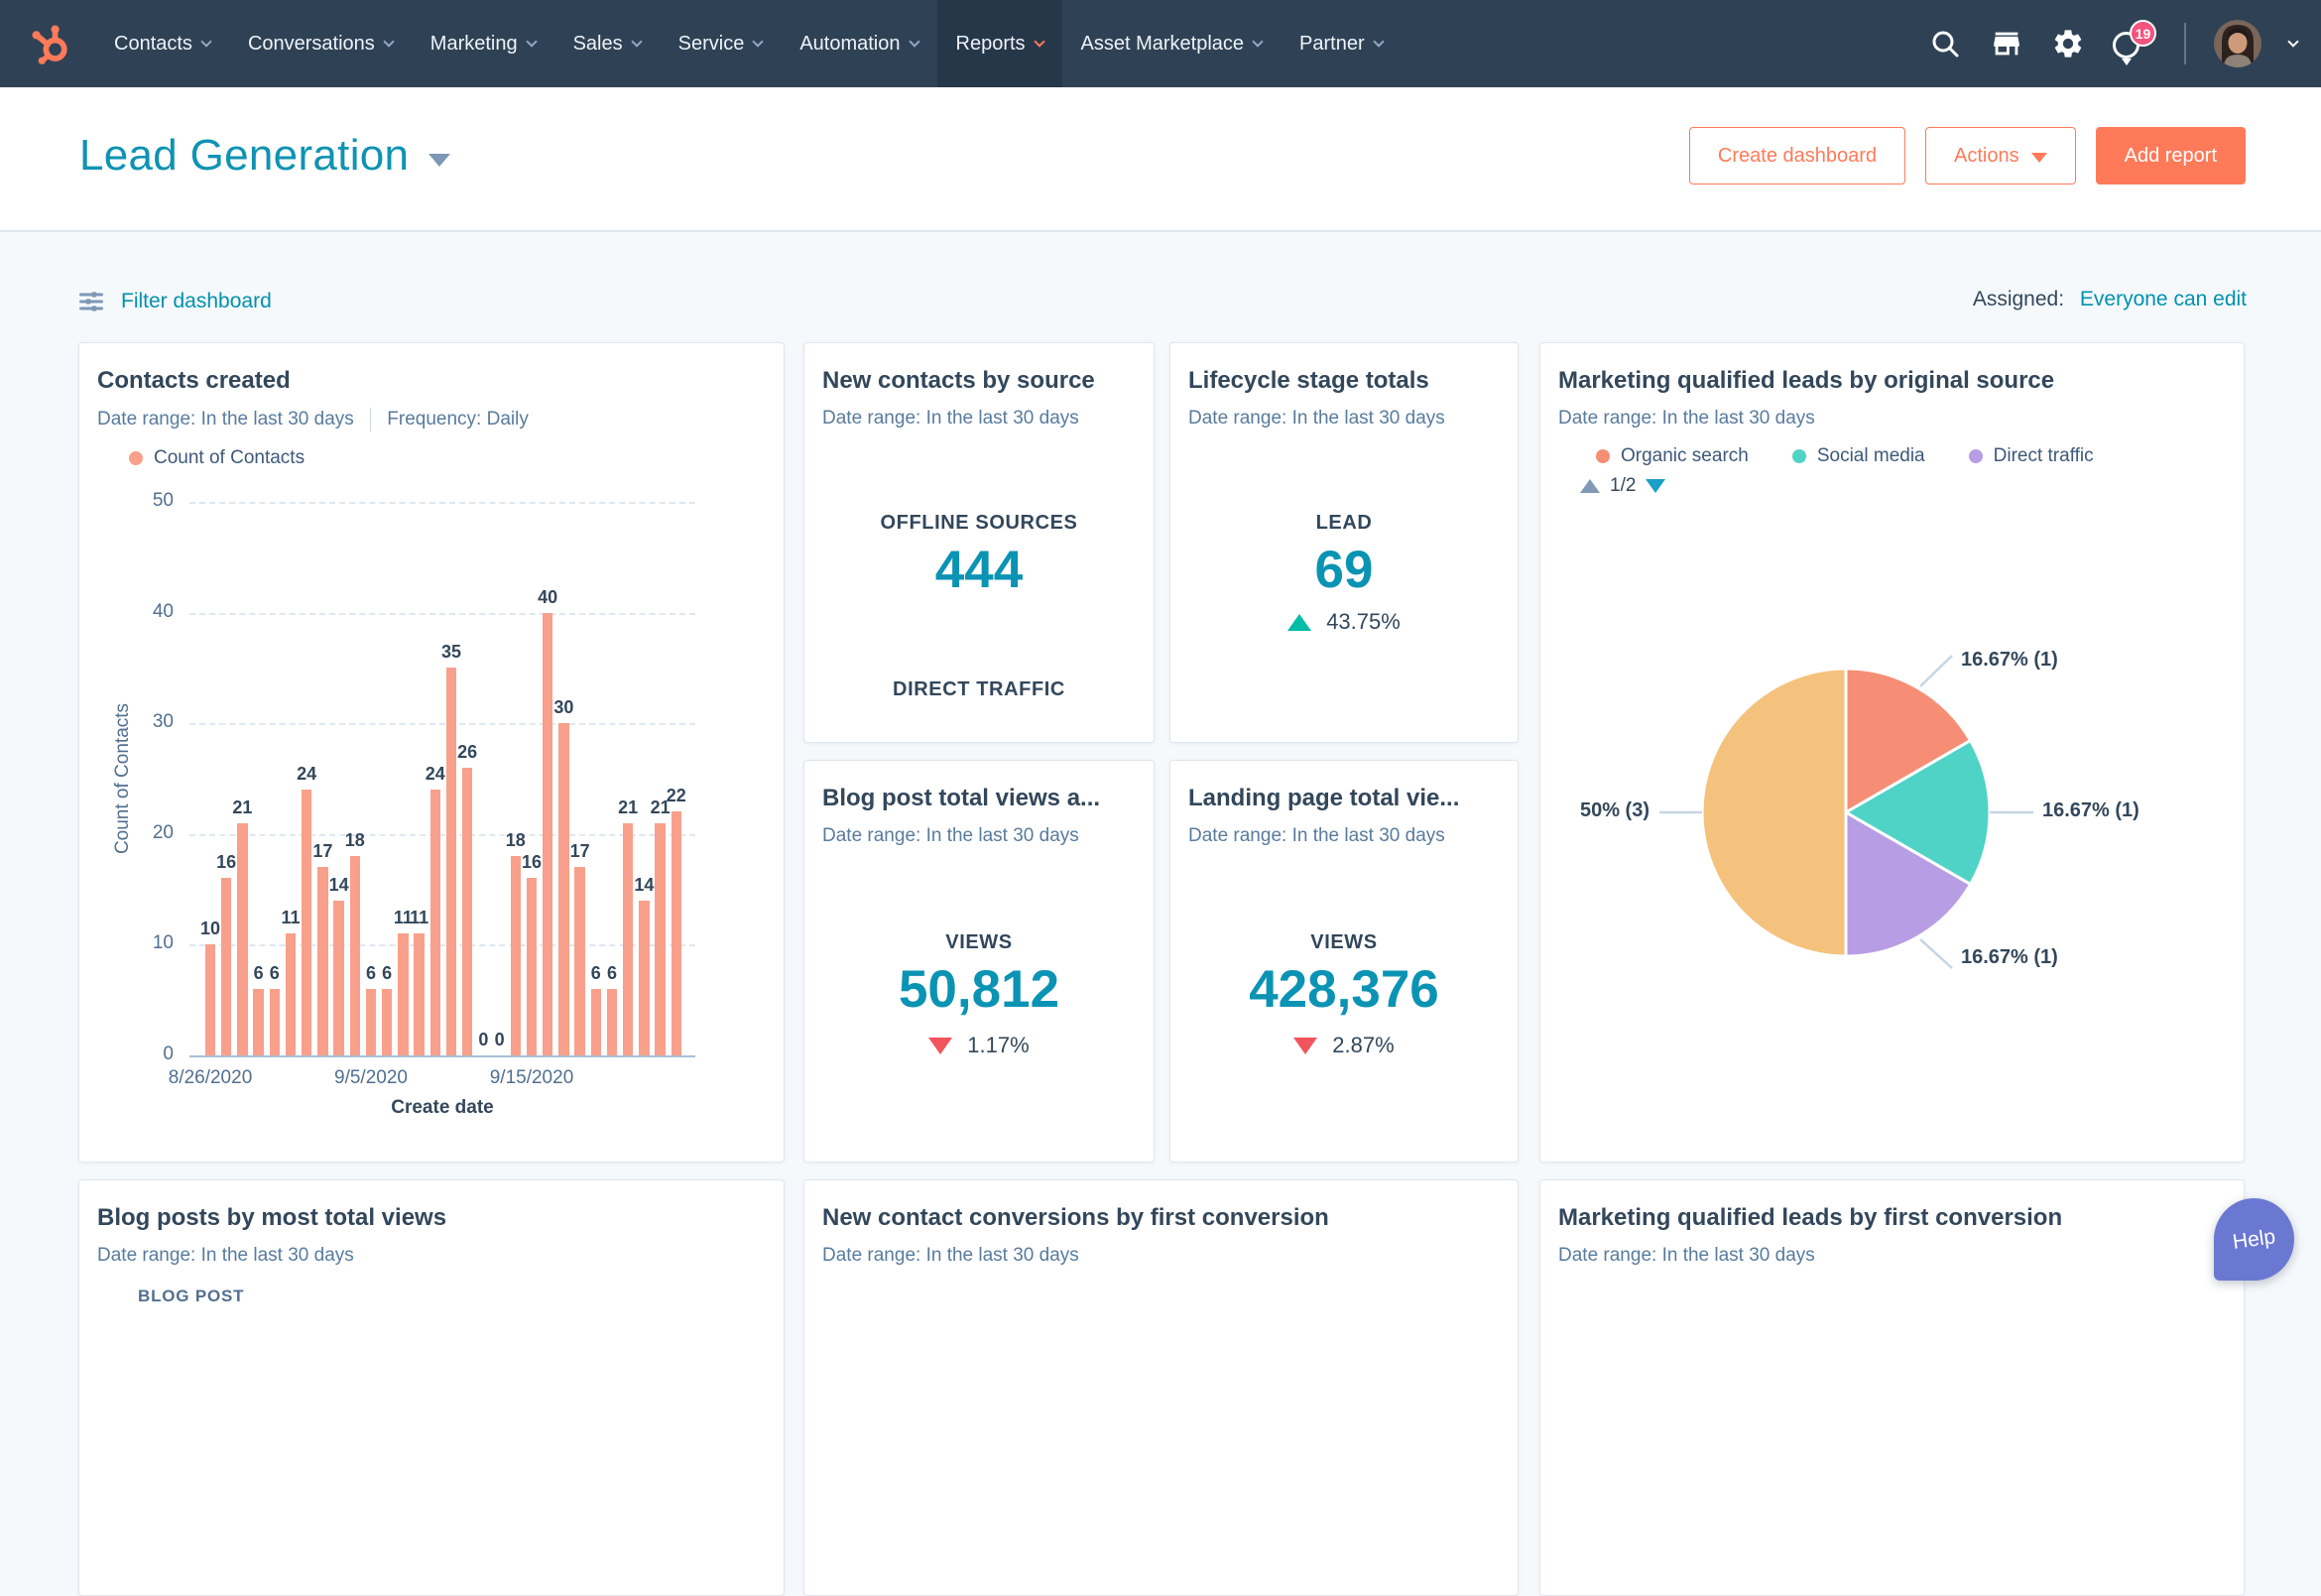 This screenshot has width=2321, height=1596. I want to click on nav-item-automation: Automation, so click(858, 43).